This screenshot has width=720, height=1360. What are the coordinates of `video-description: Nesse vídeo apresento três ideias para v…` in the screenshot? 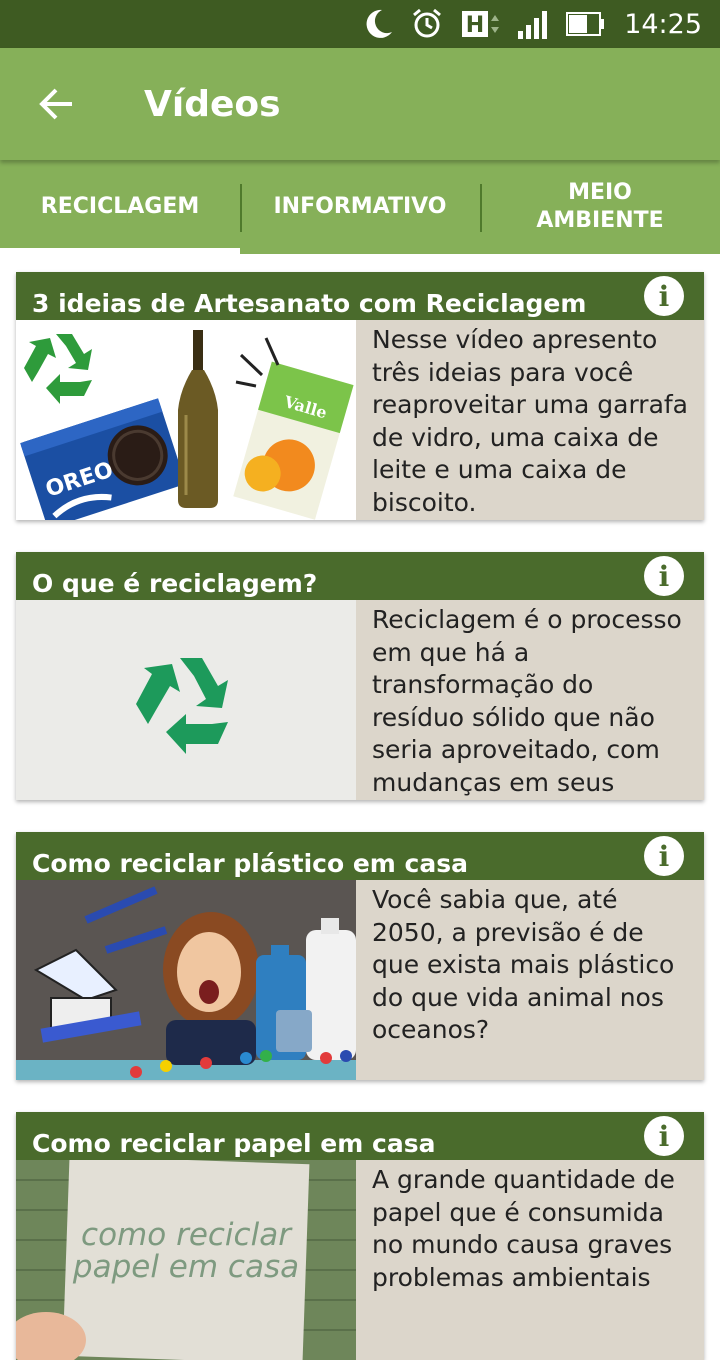 It's located at (530, 421).